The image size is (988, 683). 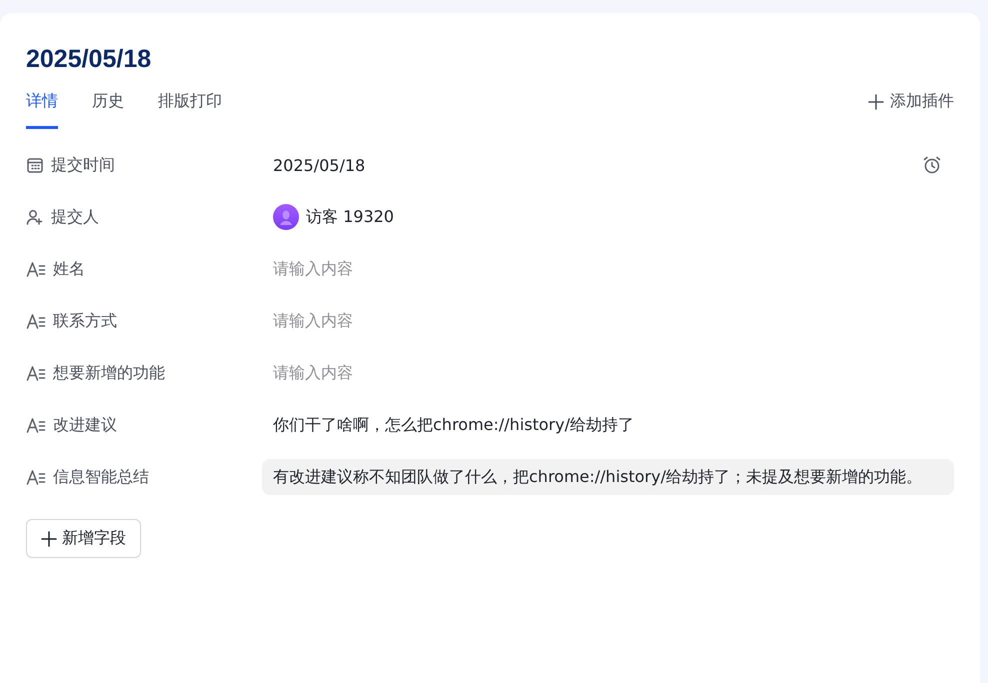 I want to click on tab: 历史, so click(x=108, y=110).